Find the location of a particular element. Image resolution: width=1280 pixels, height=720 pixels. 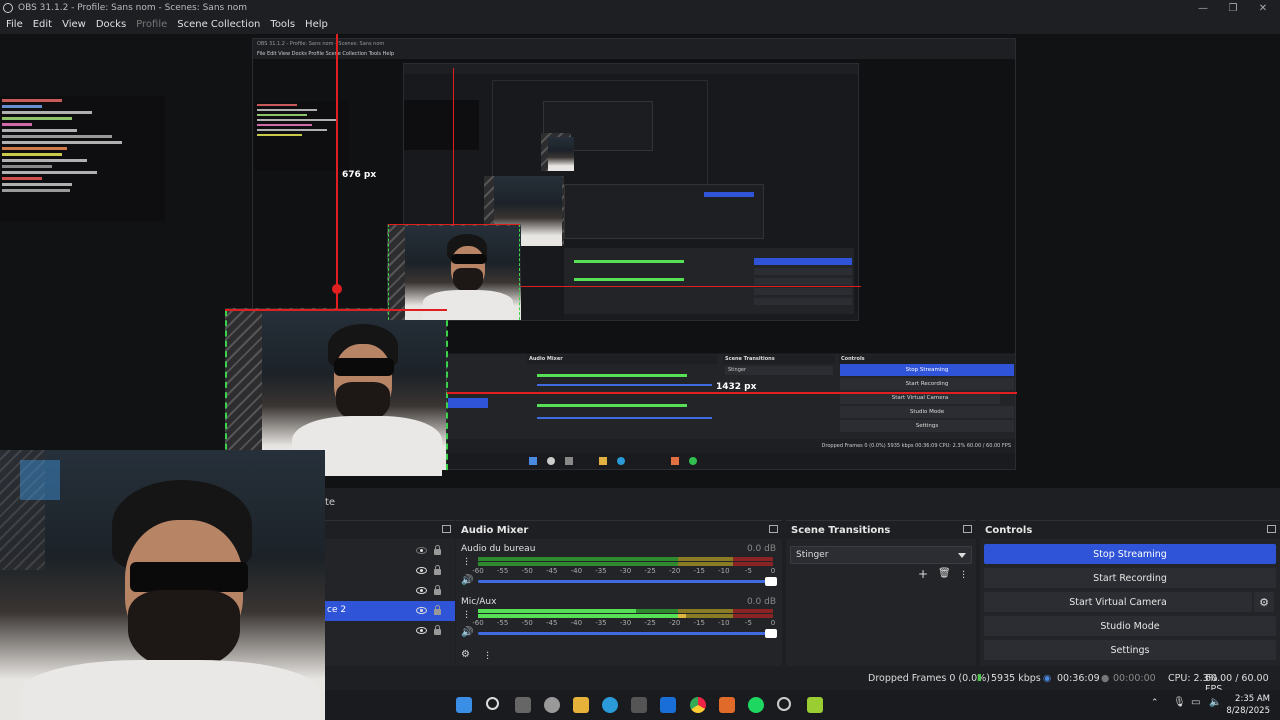

tray-chevron-icon: ⌃ is located at coordinates (1155, 703).